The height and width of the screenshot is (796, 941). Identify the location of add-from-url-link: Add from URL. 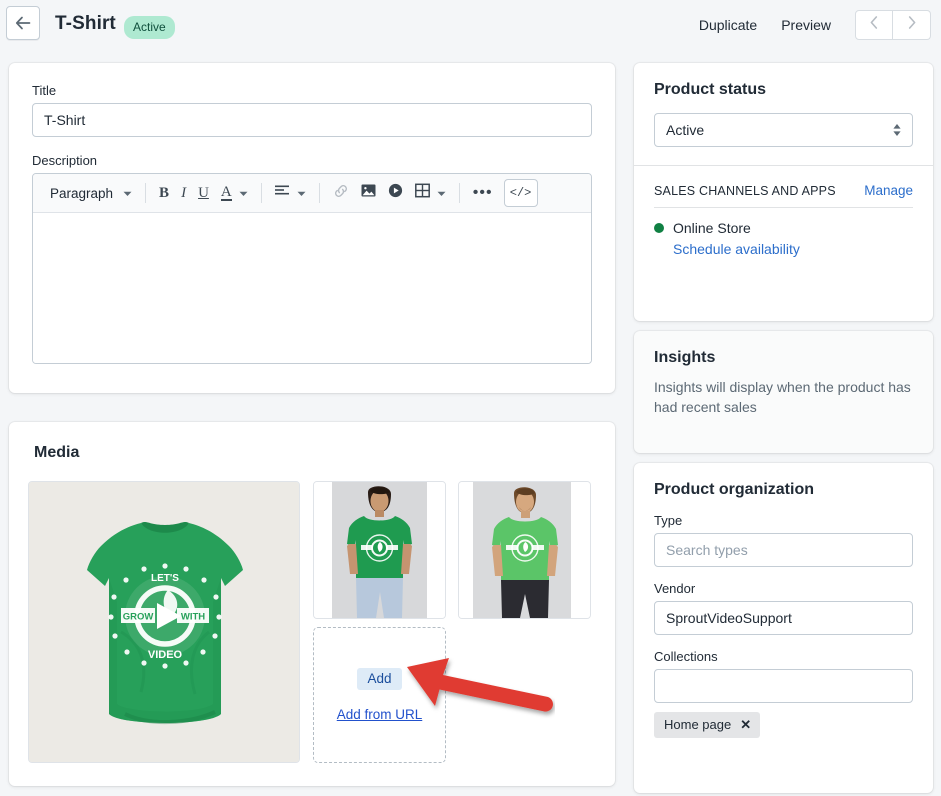
(380, 714).